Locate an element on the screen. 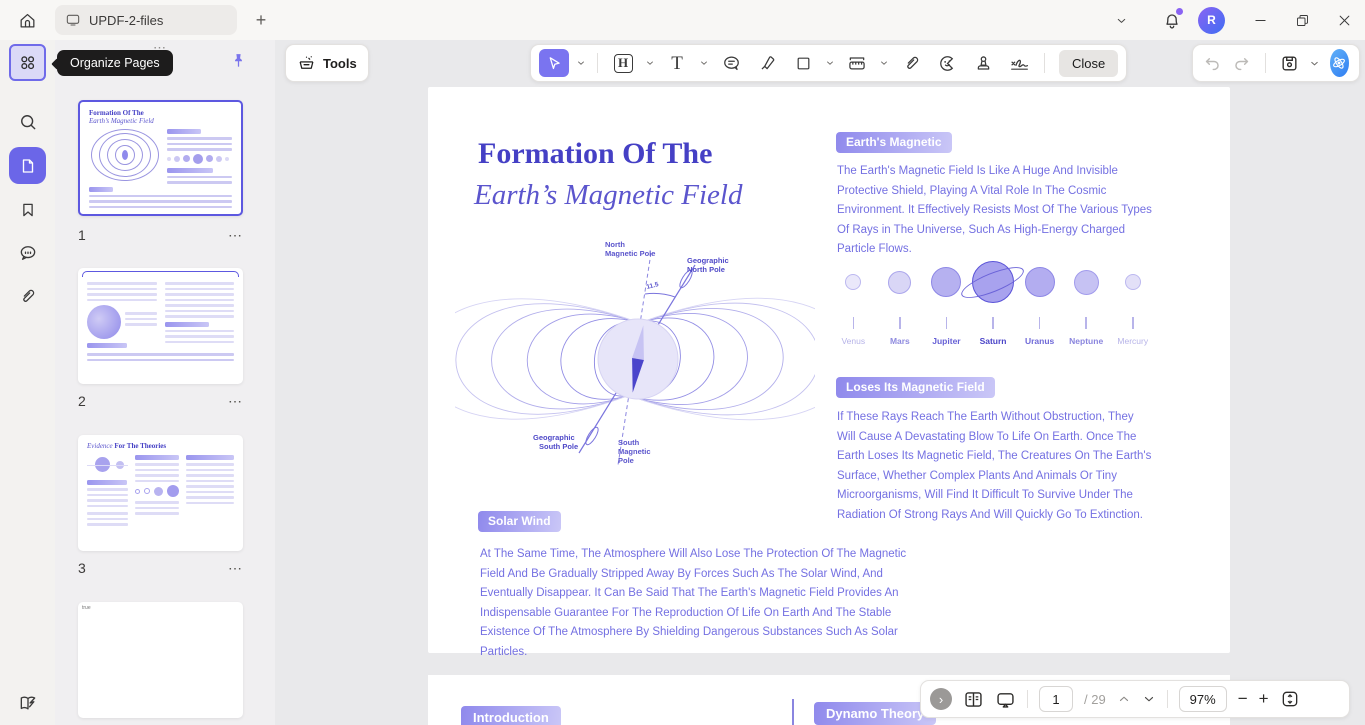  label-geographic-north: Geographic is located at coordinates (708, 260).